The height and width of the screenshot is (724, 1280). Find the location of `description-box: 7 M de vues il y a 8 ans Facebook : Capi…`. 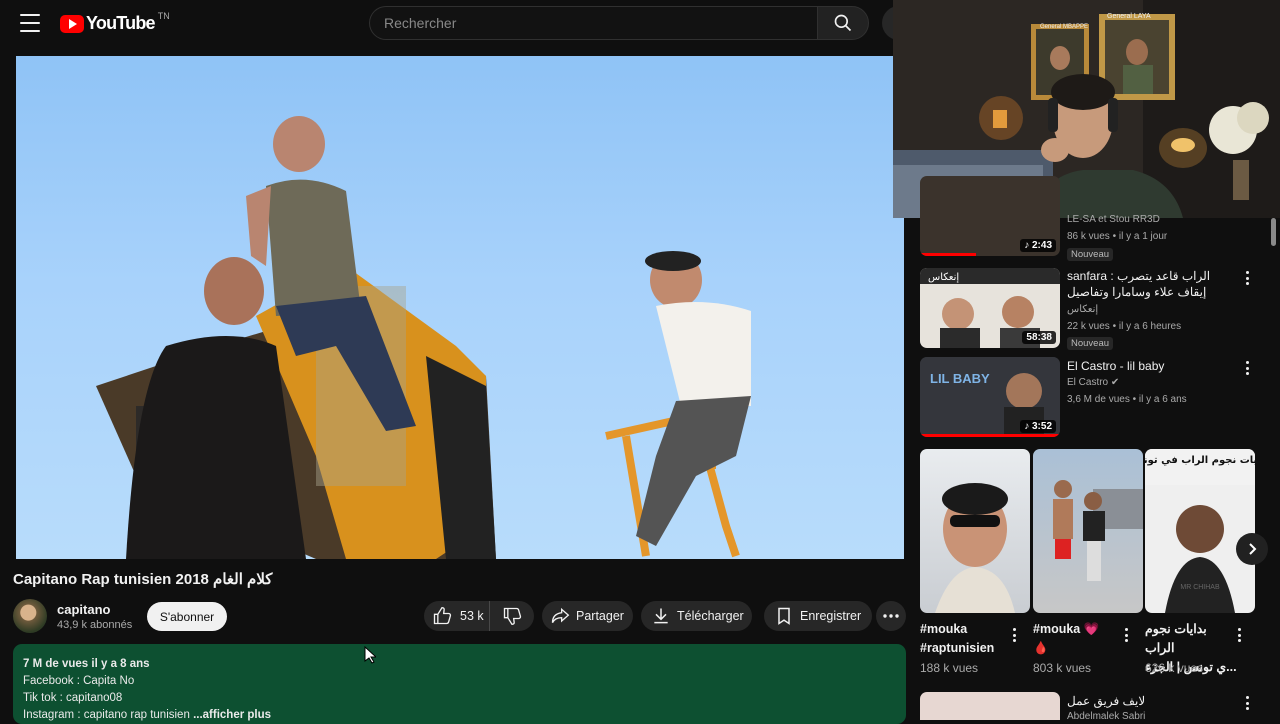

description-box: 7 M de vues il y a 8 ans Facebook : Capi… is located at coordinates (459, 684).